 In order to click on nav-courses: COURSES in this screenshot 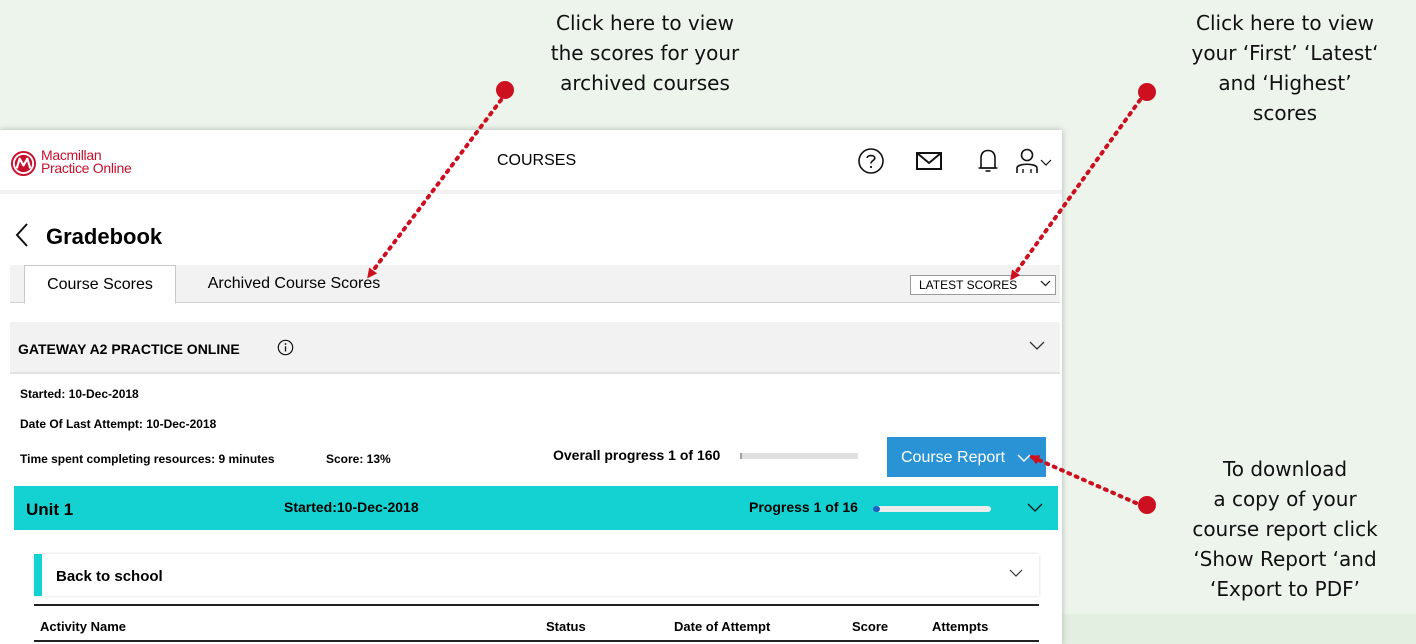, I will do `click(536, 161)`.